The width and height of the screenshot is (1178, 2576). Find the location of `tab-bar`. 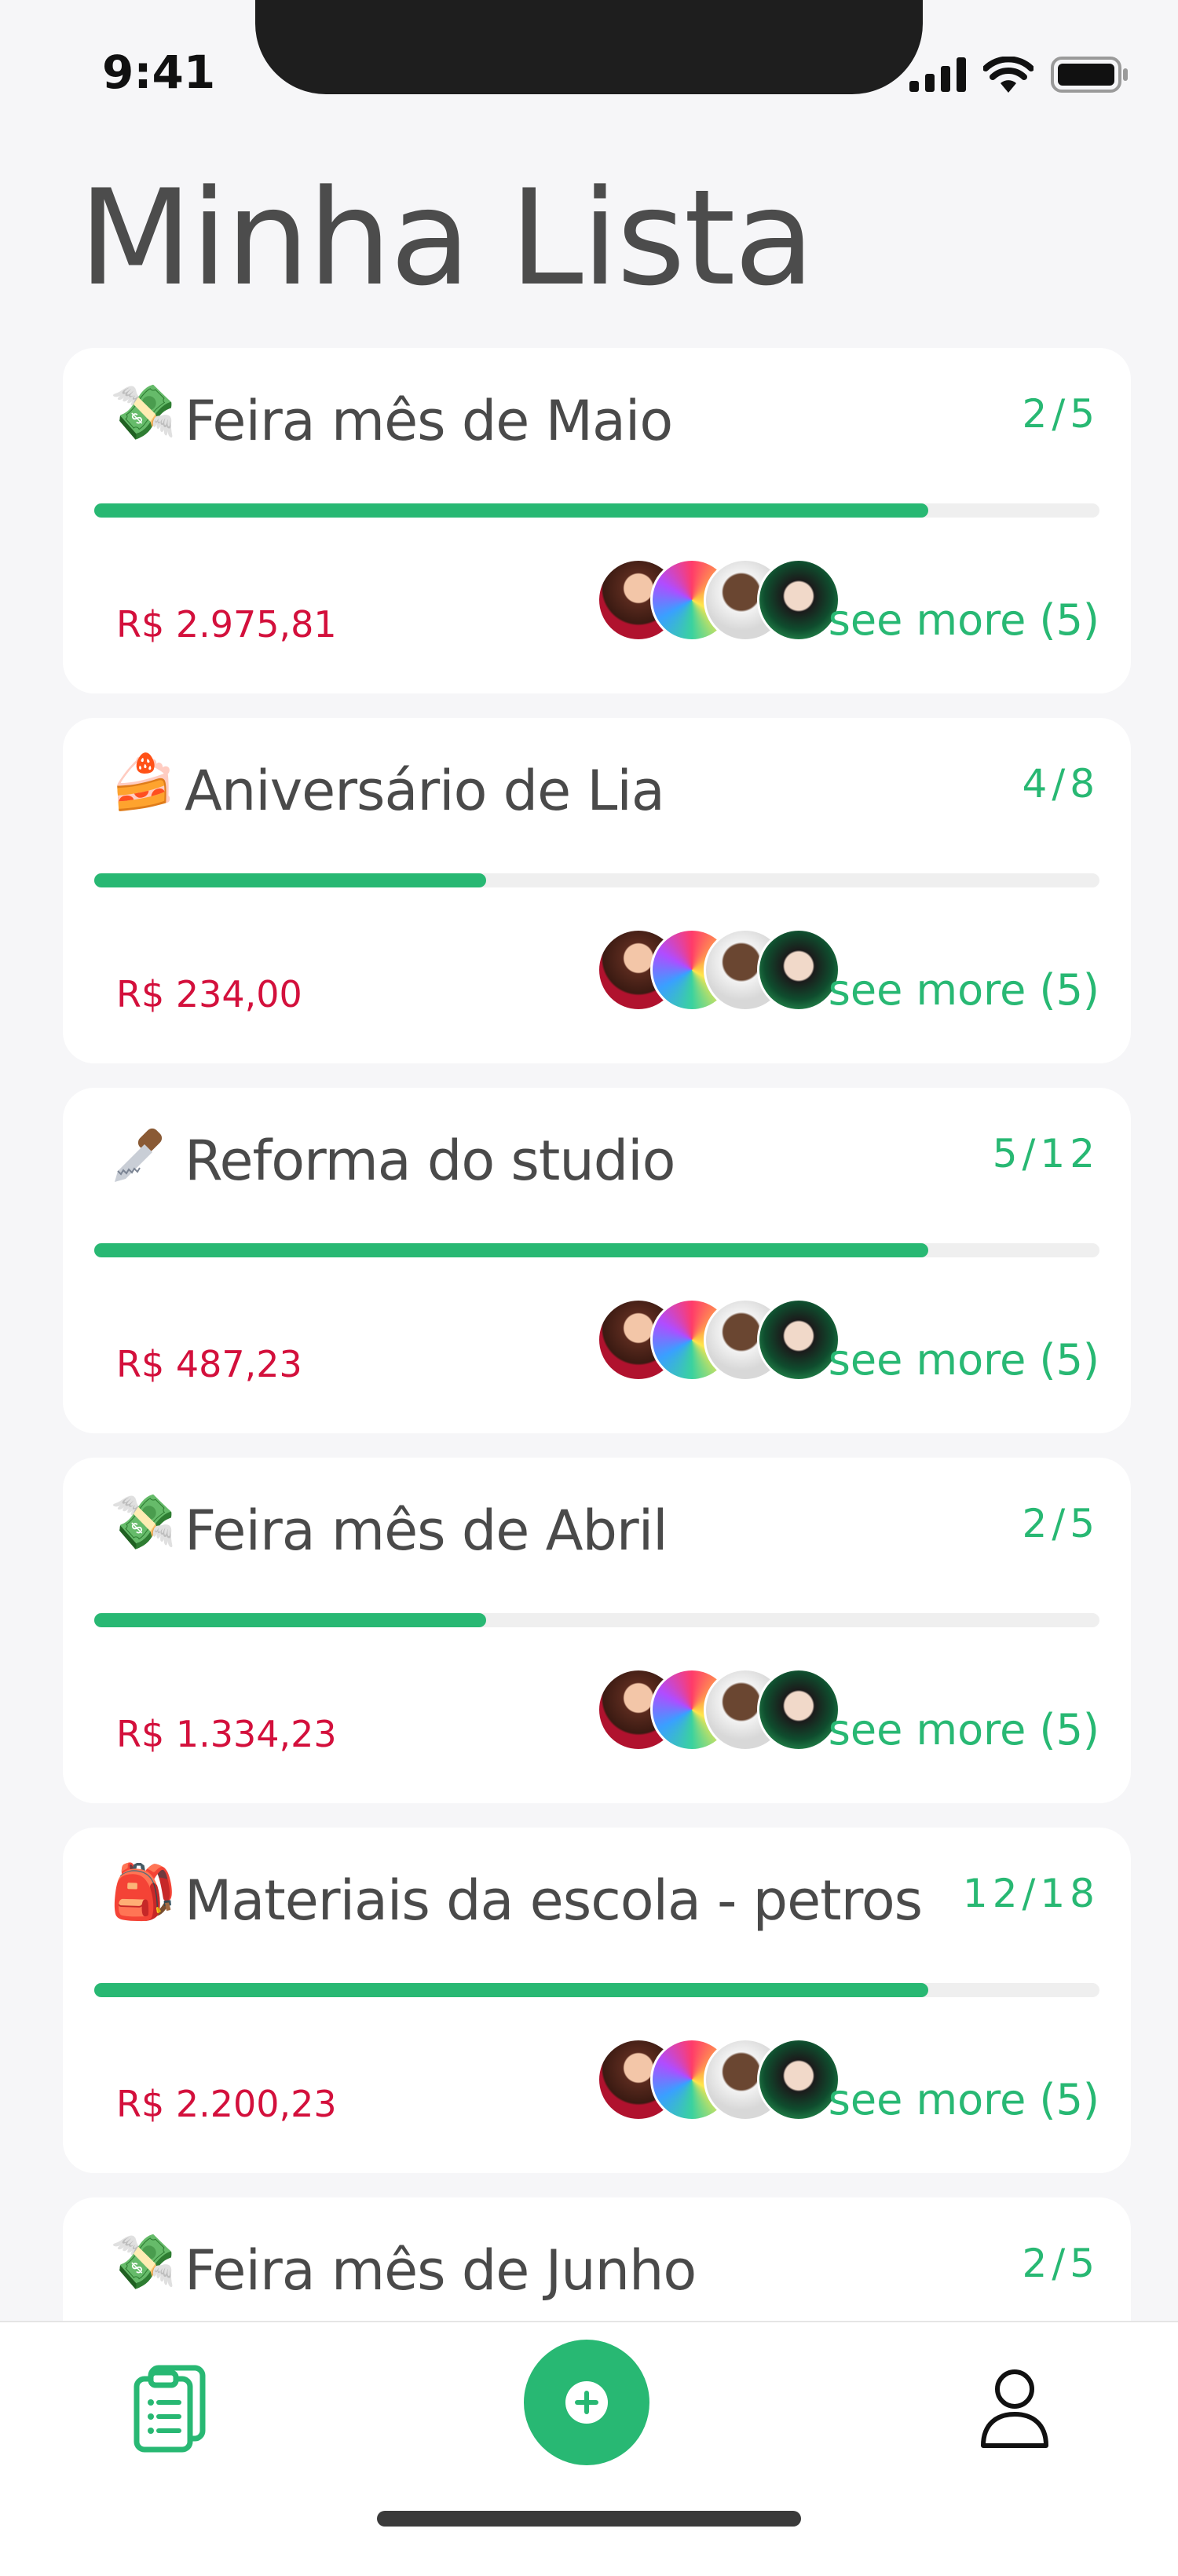

tab-bar is located at coordinates (589, 2448).